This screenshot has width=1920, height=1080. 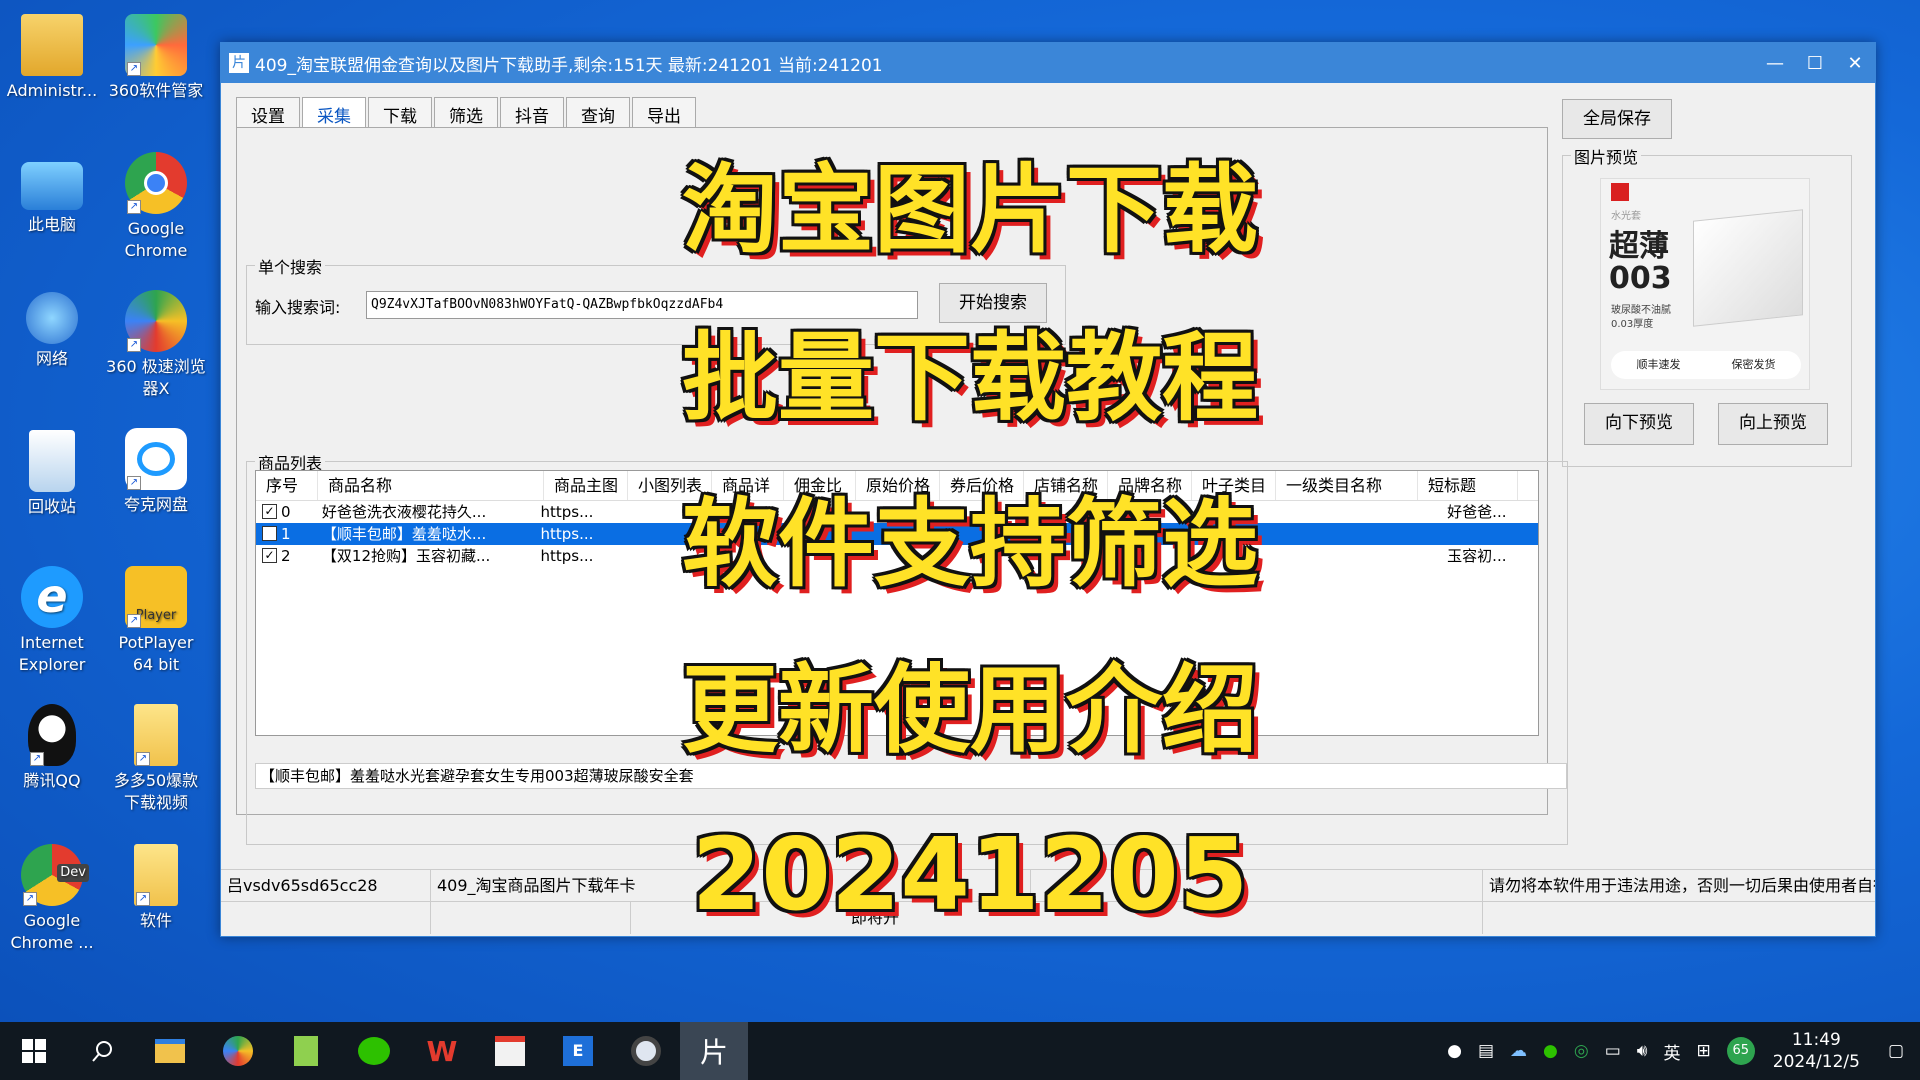 What do you see at coordinates (1550, 1051) in the screenshot?
I see `wechat-tray-icon: ●` at bounding box center [1550, 1051].